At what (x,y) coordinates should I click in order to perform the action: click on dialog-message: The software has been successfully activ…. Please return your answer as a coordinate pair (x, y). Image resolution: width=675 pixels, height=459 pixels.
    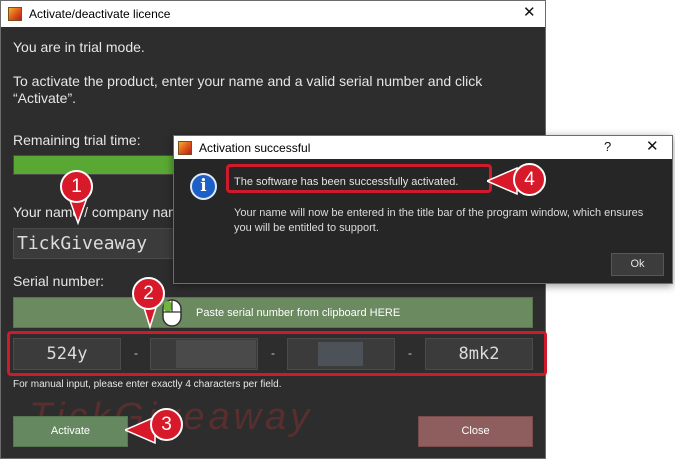
    Looking at the image, I should click on (346, 182).